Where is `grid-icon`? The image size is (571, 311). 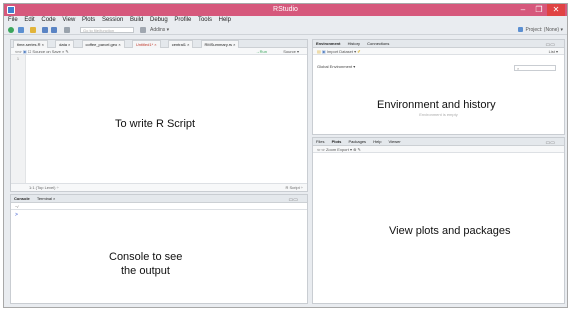
grid-icon is located at coordinates (143, 30).